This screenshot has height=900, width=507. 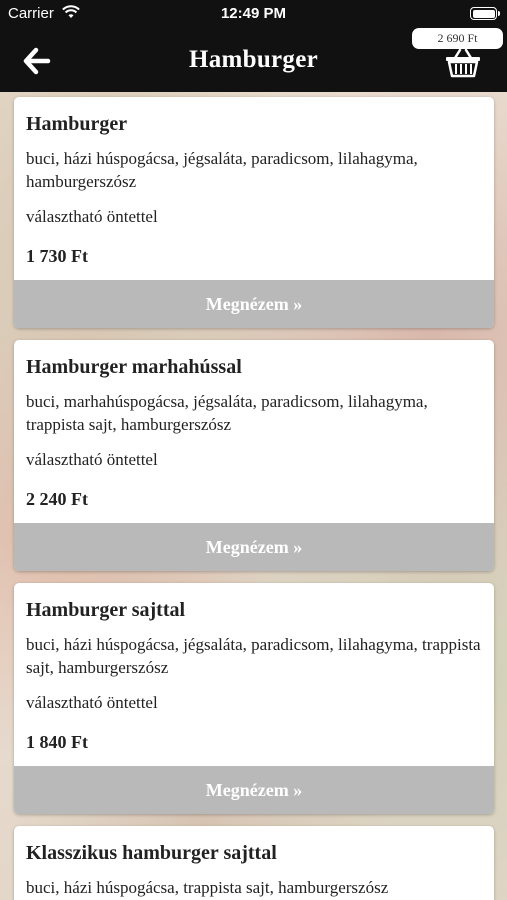 What do you see at coordinates (57, 742) in the screenshot?
I see `product-price: 1 840 Ft` at bounding box center [57, 742].